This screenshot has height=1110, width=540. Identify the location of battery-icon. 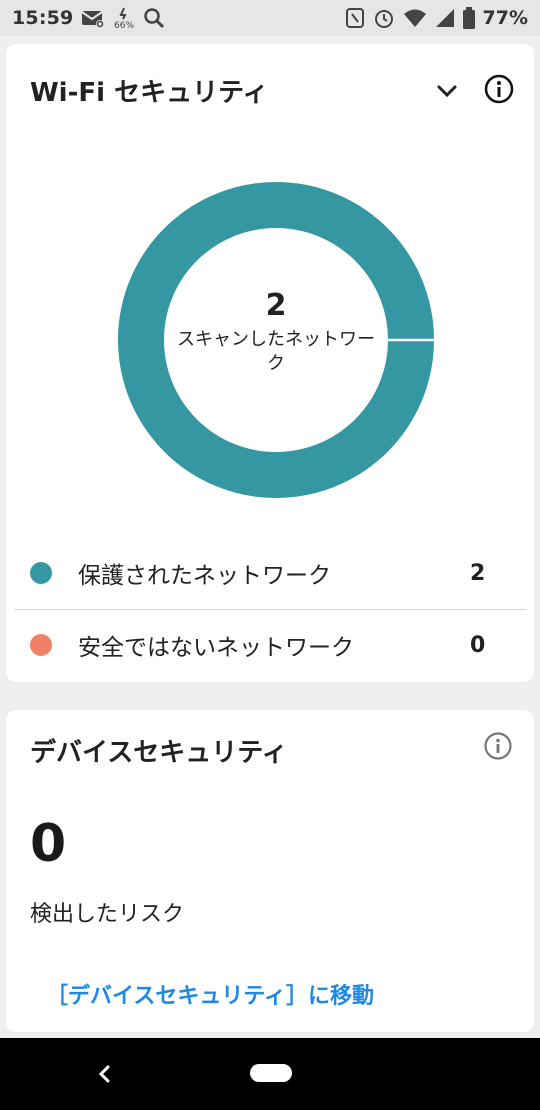
(468, 18).